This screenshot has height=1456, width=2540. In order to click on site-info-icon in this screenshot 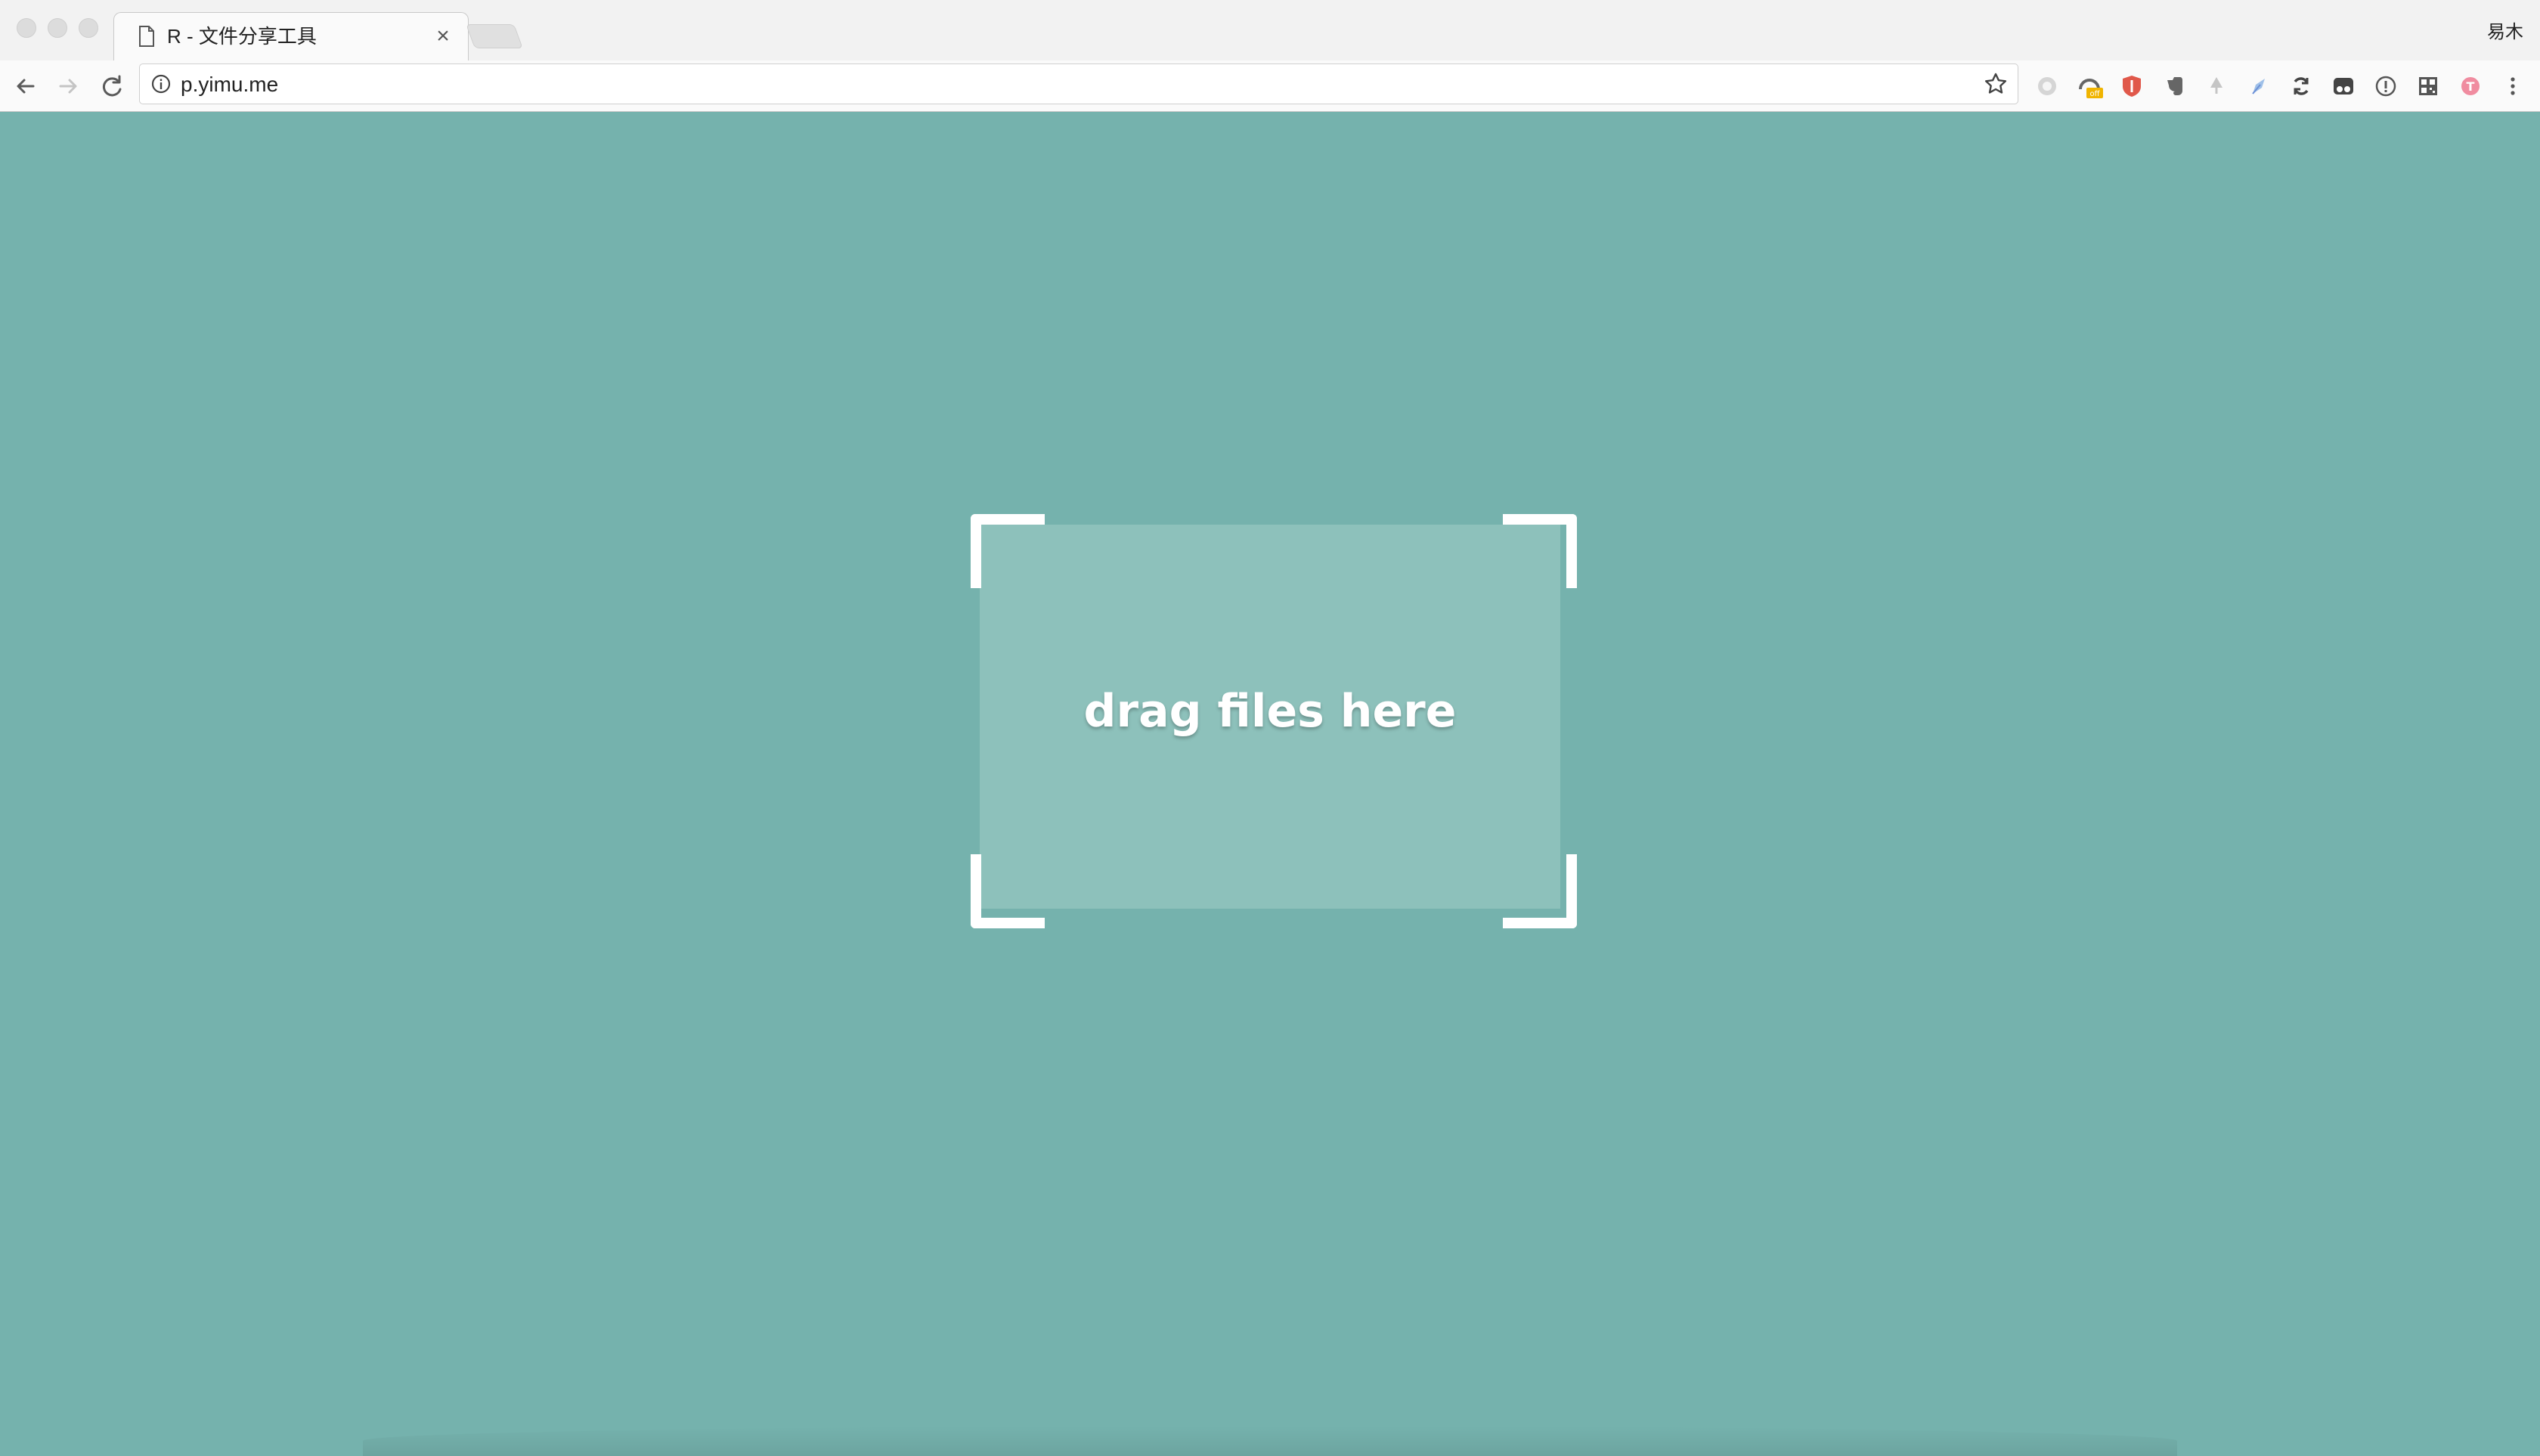, I will do `click(161, 83)`.